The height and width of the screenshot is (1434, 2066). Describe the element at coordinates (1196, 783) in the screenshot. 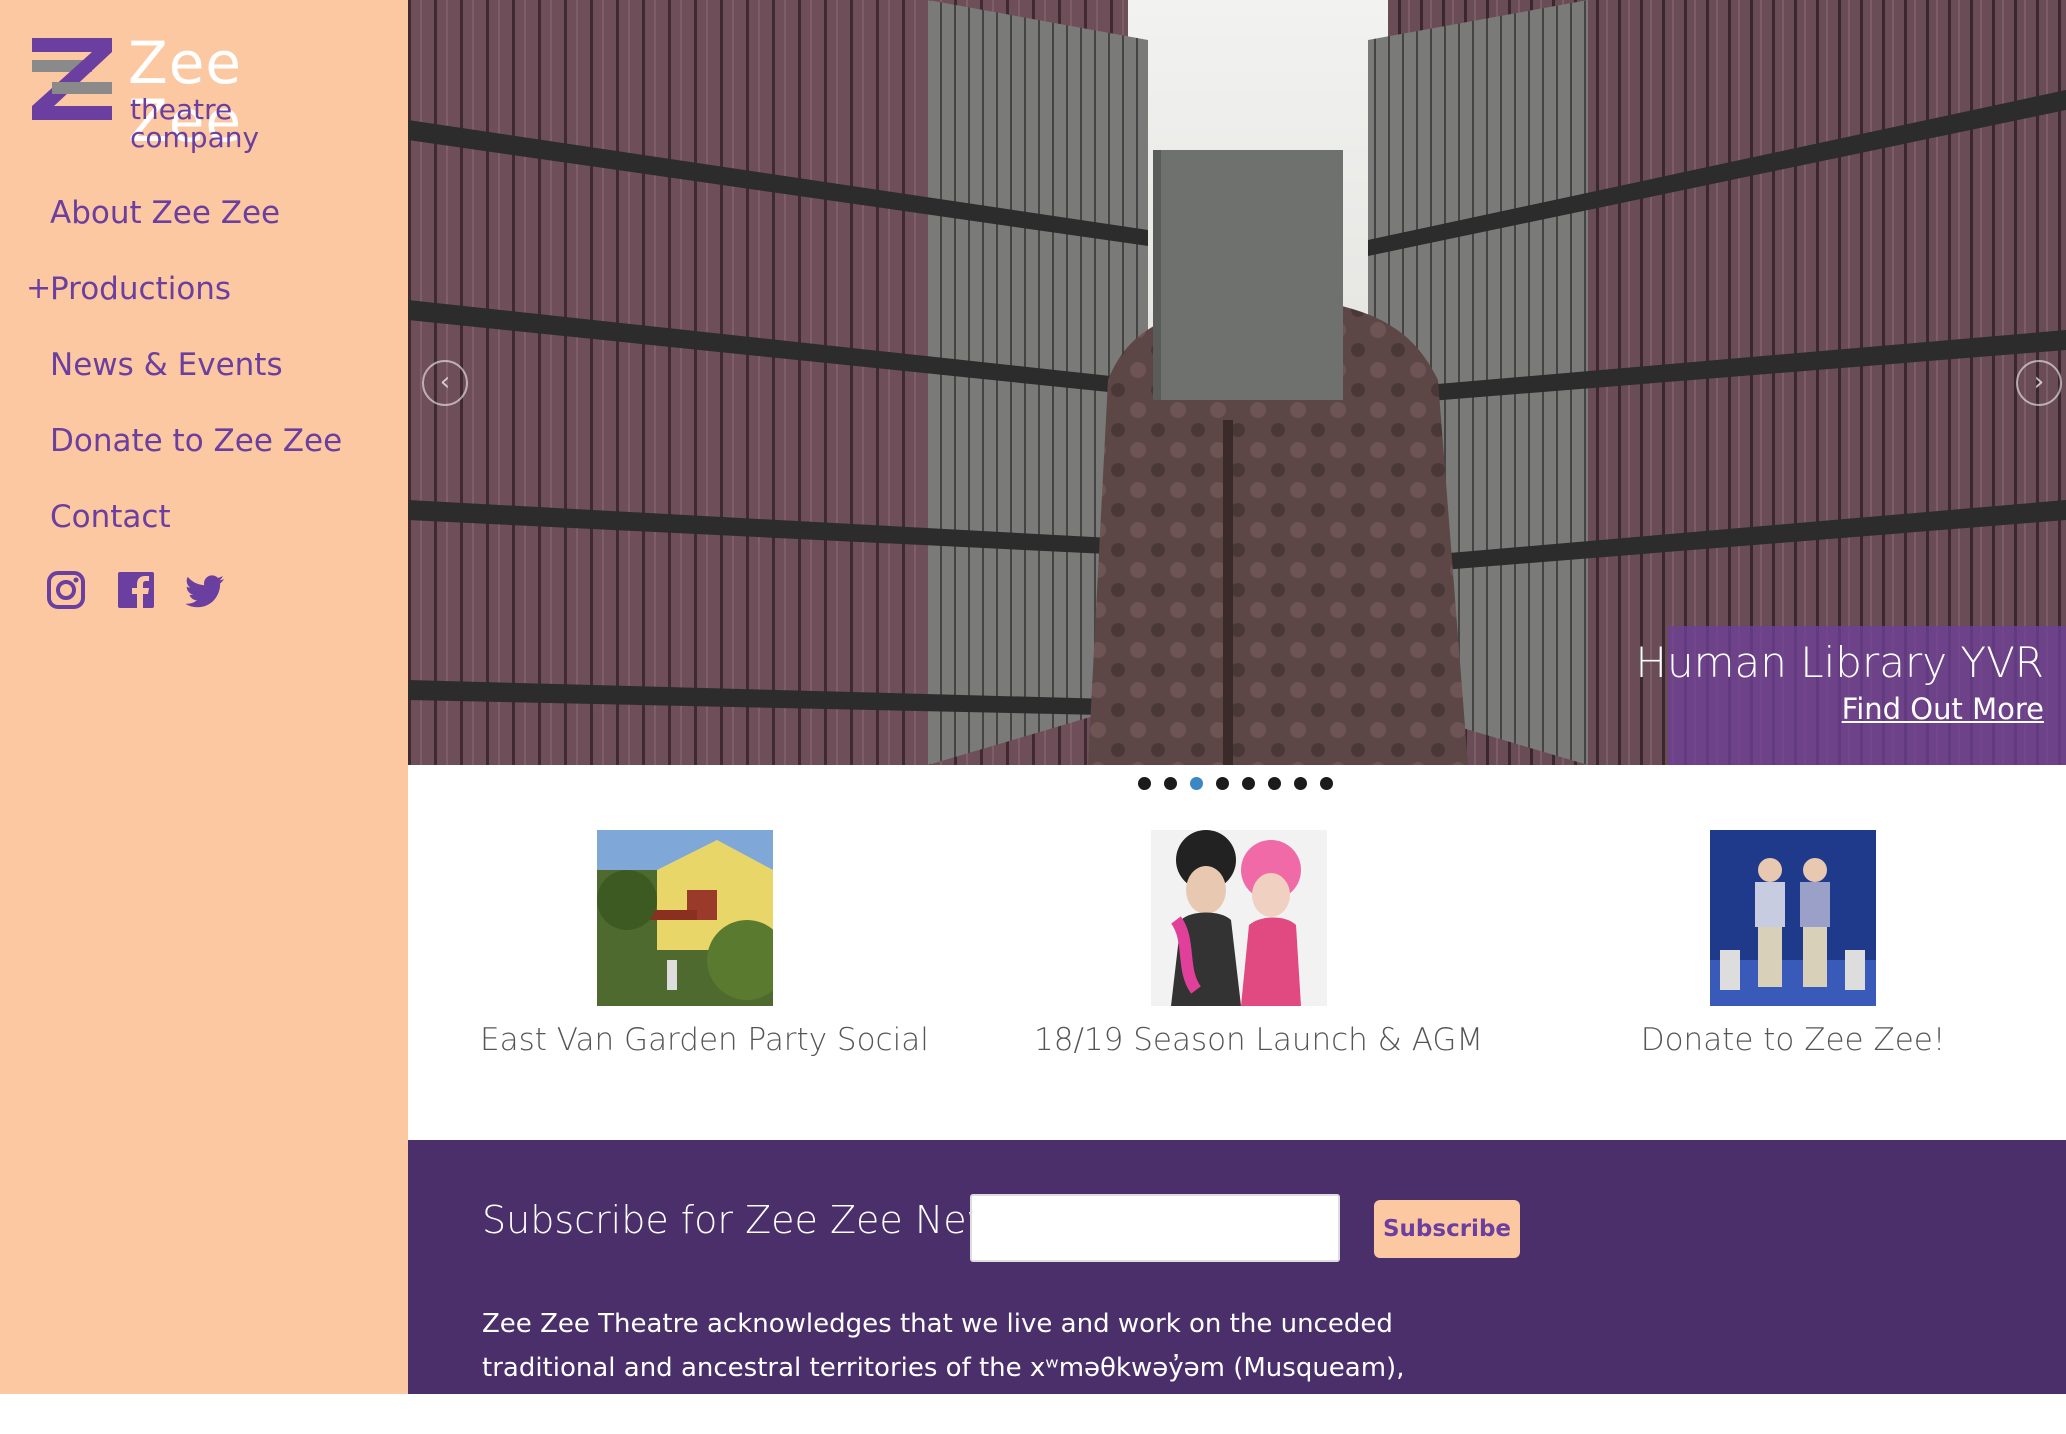

I see `slide-dot-active` at that location.